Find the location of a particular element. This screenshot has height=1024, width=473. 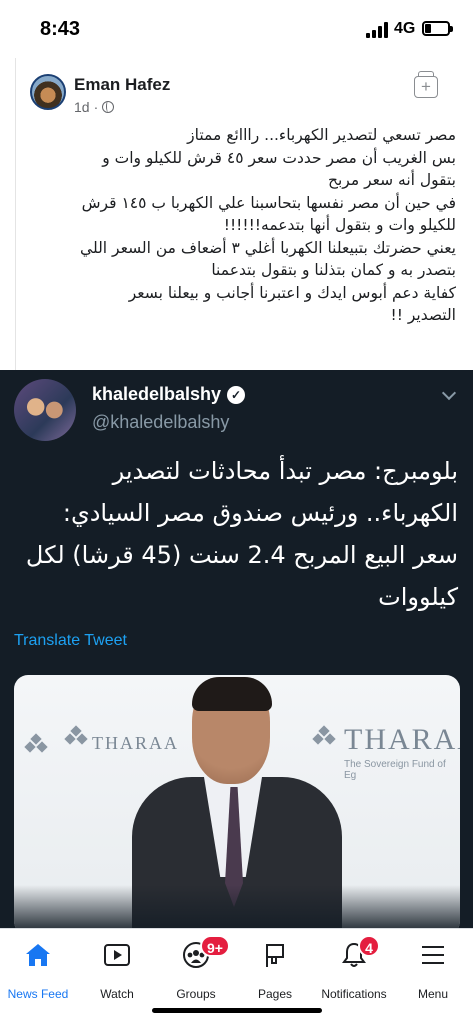

tab-menu: Menu is located at coordinates (433, 969).